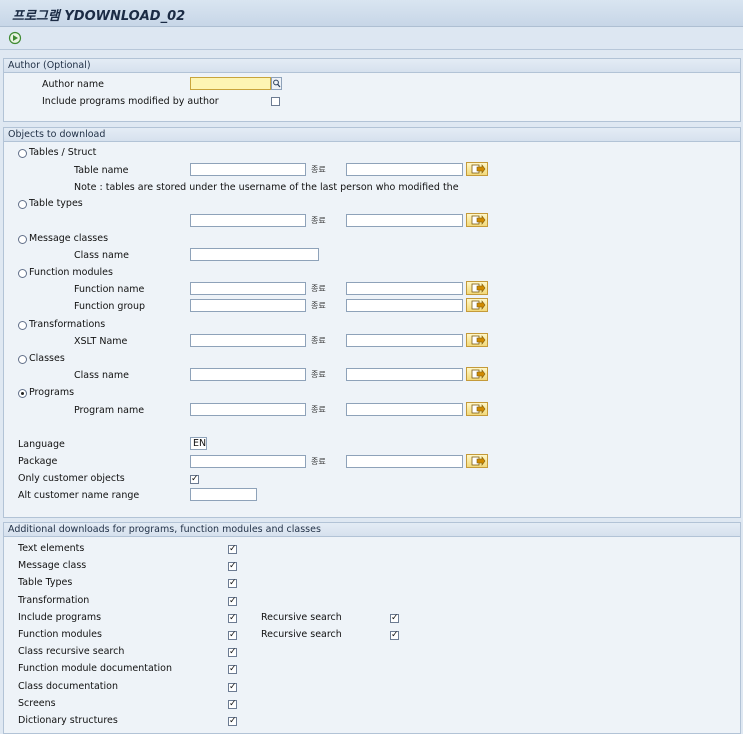 Image resolution: width=743 pixels, height=734 pixels. I want to click on xslt-name-to-label: 종료, so click(318, 340).